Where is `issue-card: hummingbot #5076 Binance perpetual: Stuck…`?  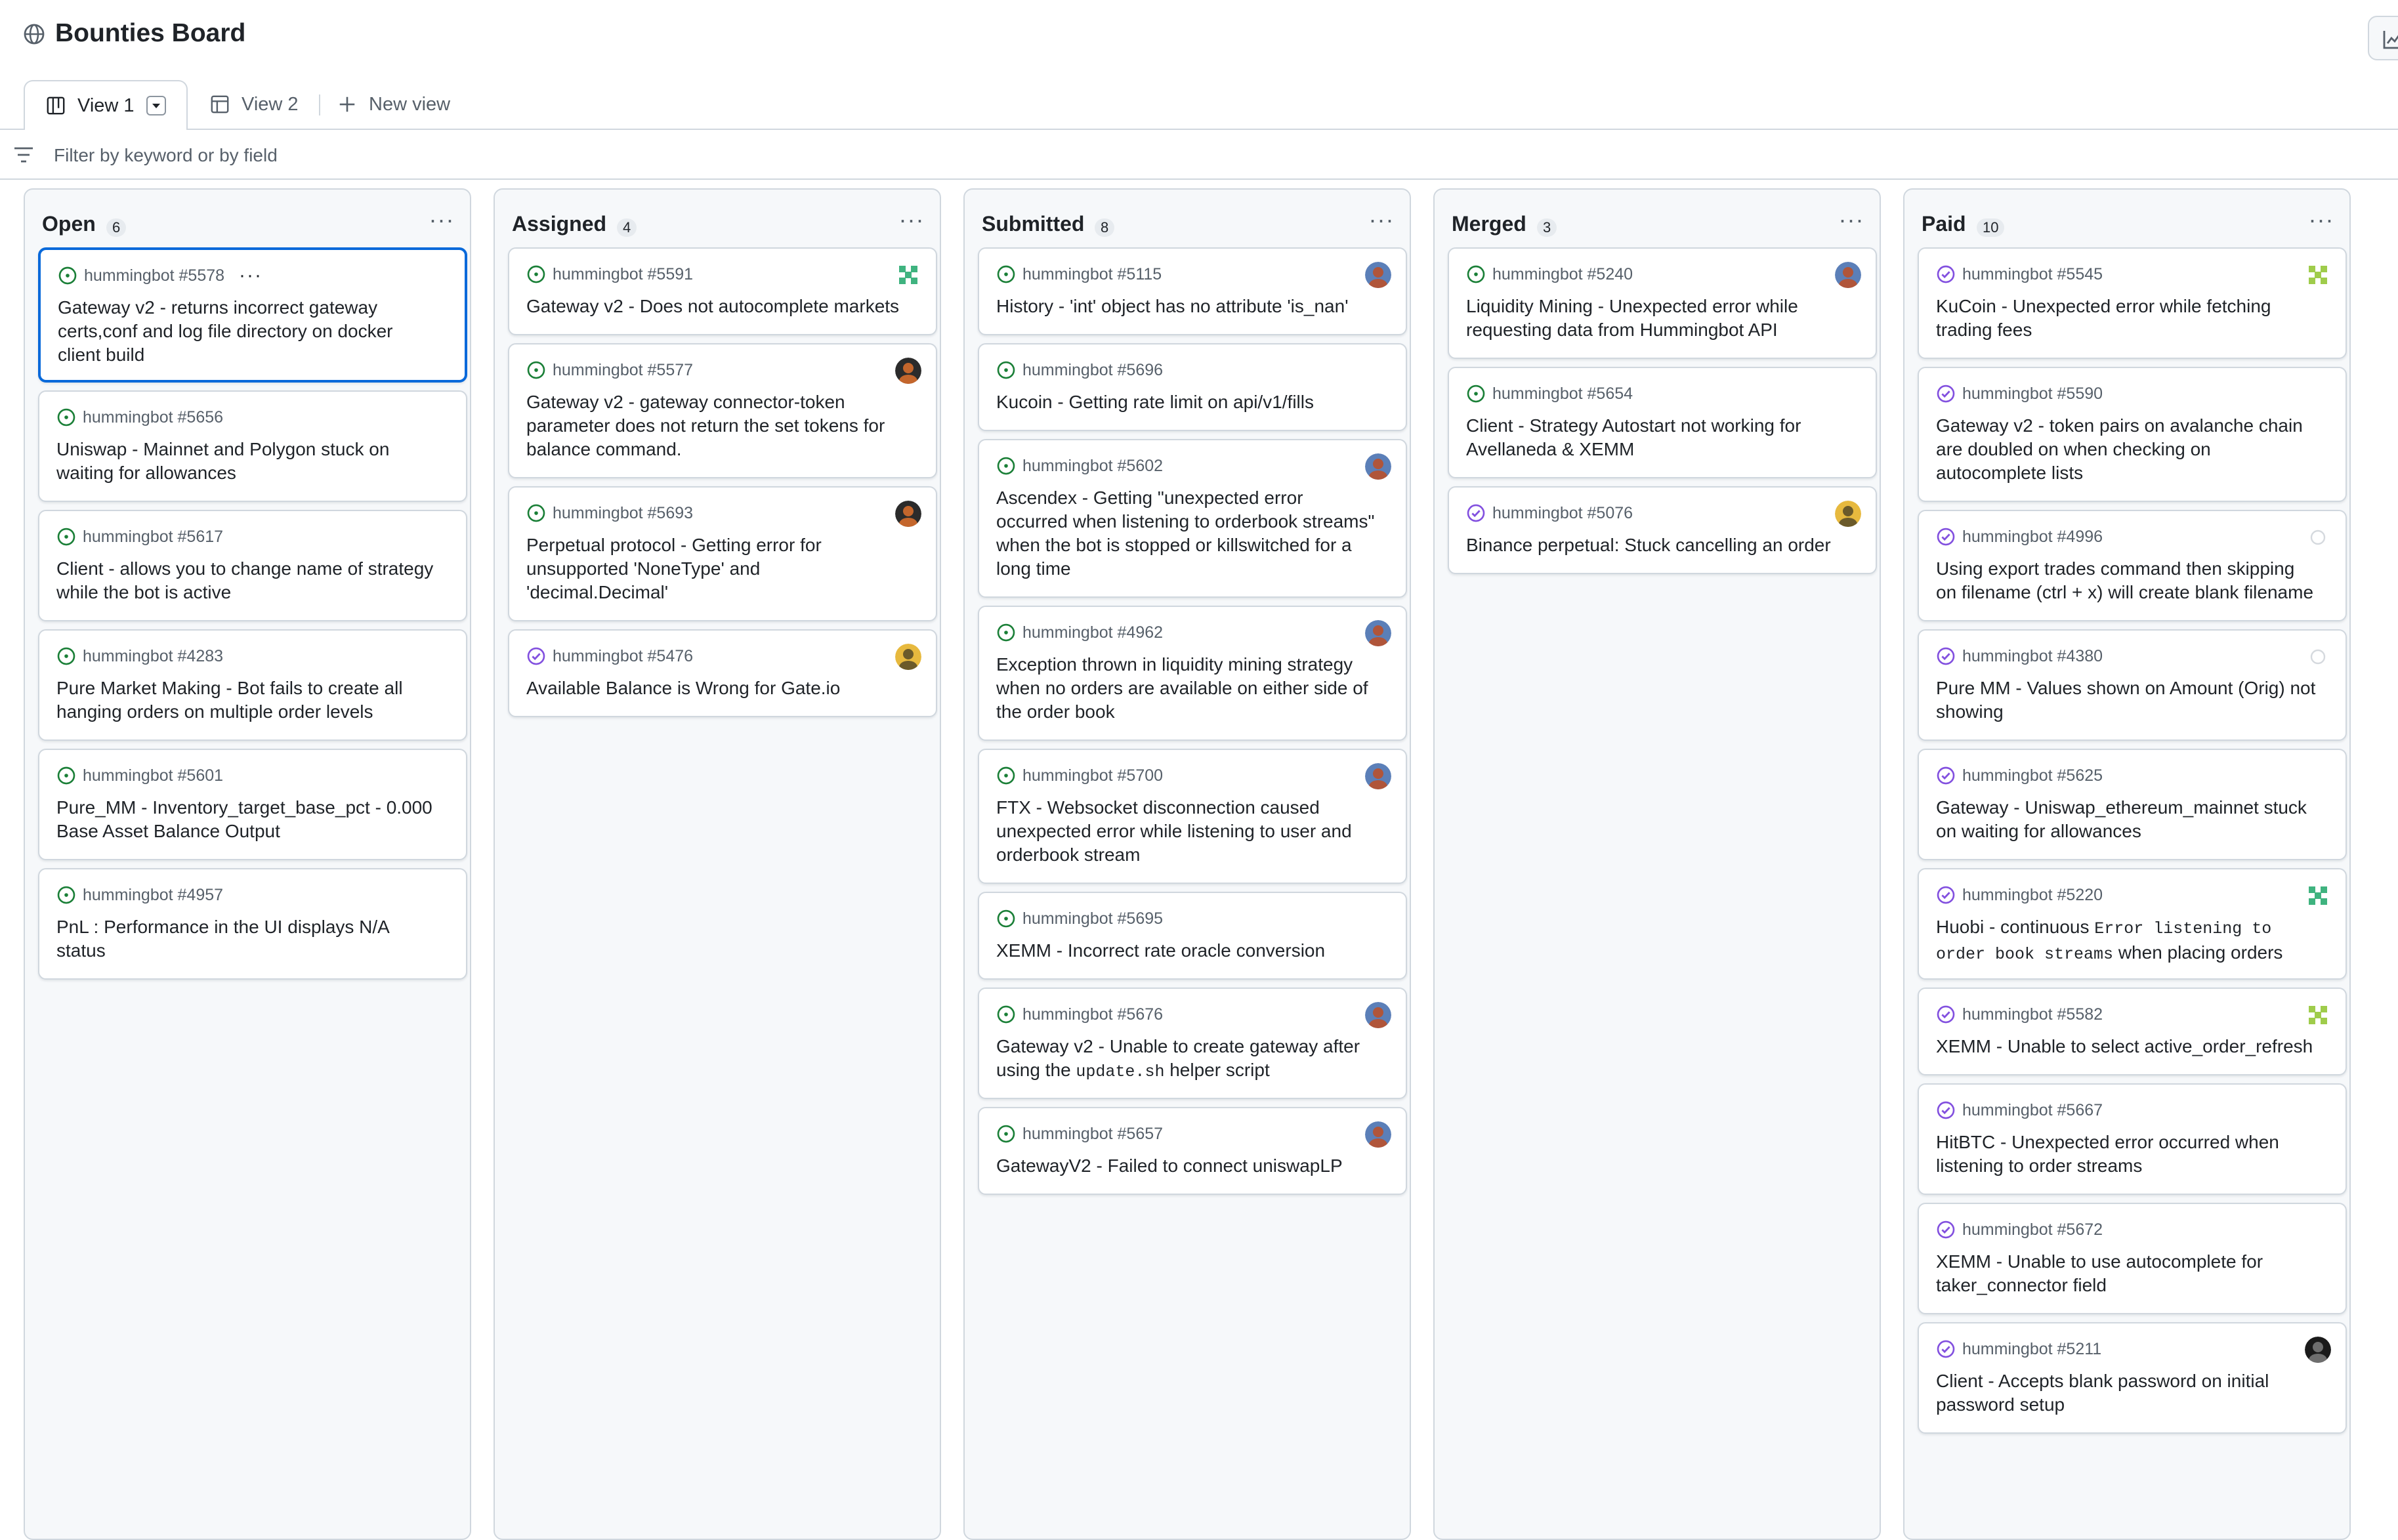
issue-card: hummingbot #5076 Binance perpetual: Stuck… is located at coordinates (1662, 530).